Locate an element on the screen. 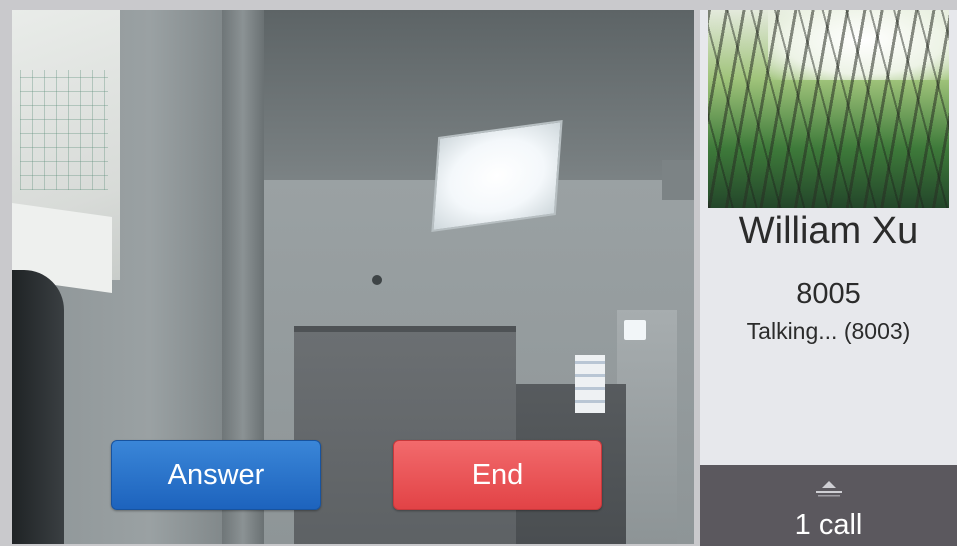  video-chair is located at coordinates (38, 407).